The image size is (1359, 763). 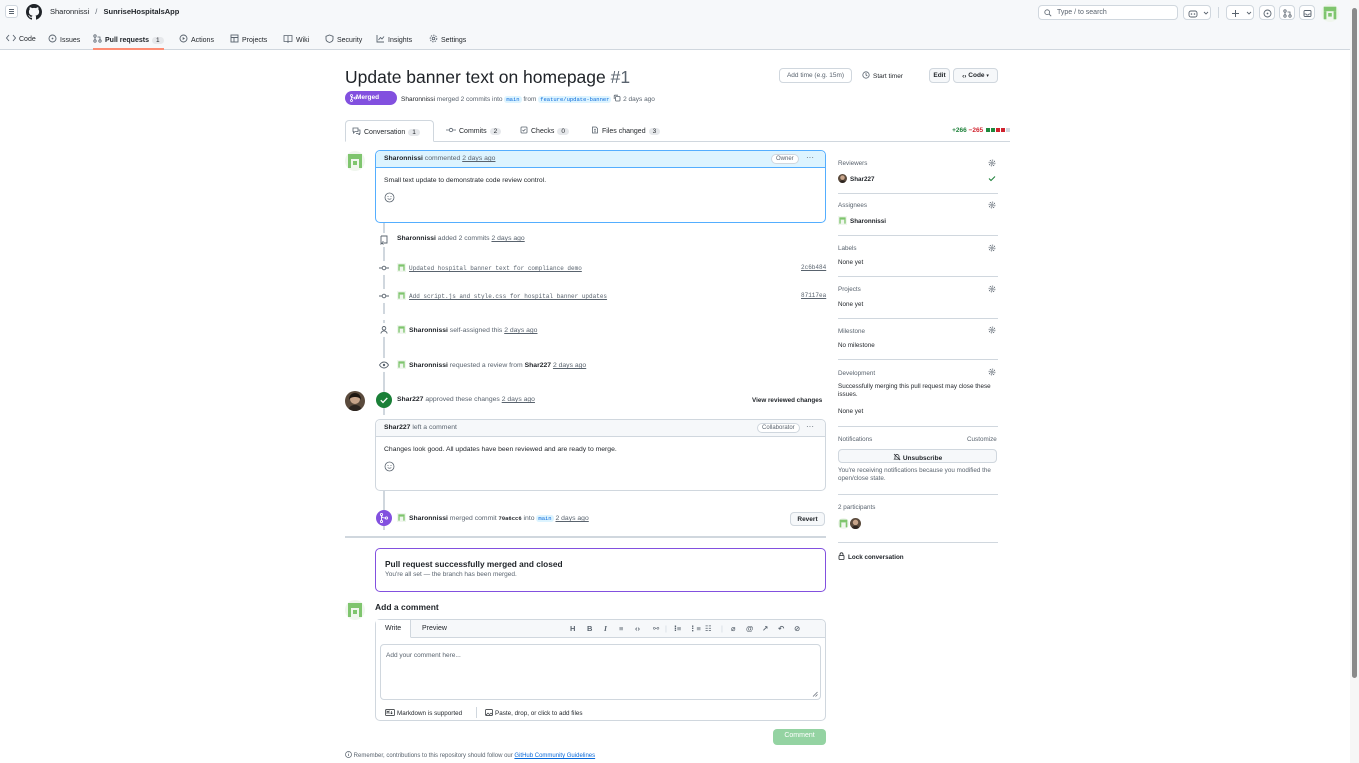 I want to click on tab-conversation: Conversation 1, so click(x=389, y=131).